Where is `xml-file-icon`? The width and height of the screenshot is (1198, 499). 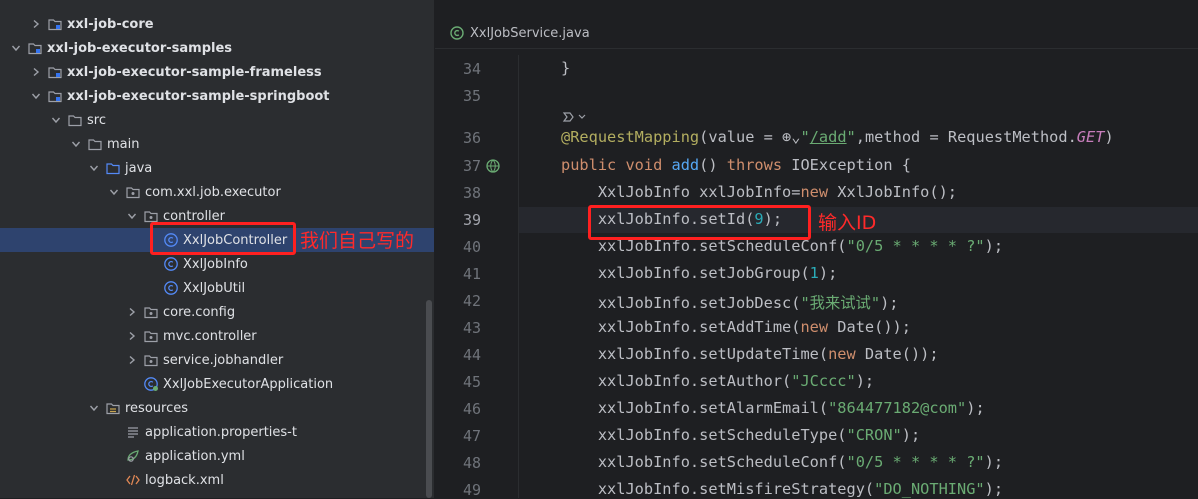
xml-file-icon is located at coordinates (133, 480).